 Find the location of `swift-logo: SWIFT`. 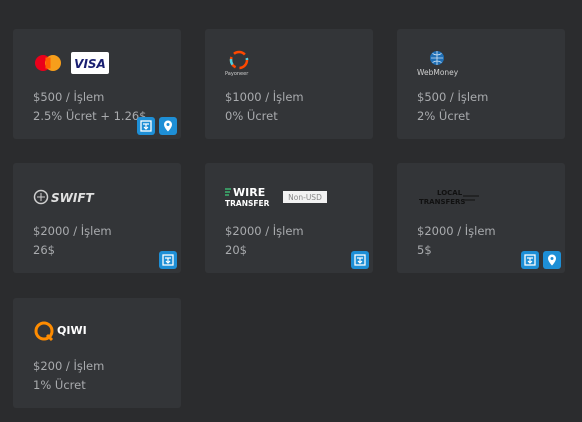

swift-logo: SWIFT is located at coordinates (64, 197).